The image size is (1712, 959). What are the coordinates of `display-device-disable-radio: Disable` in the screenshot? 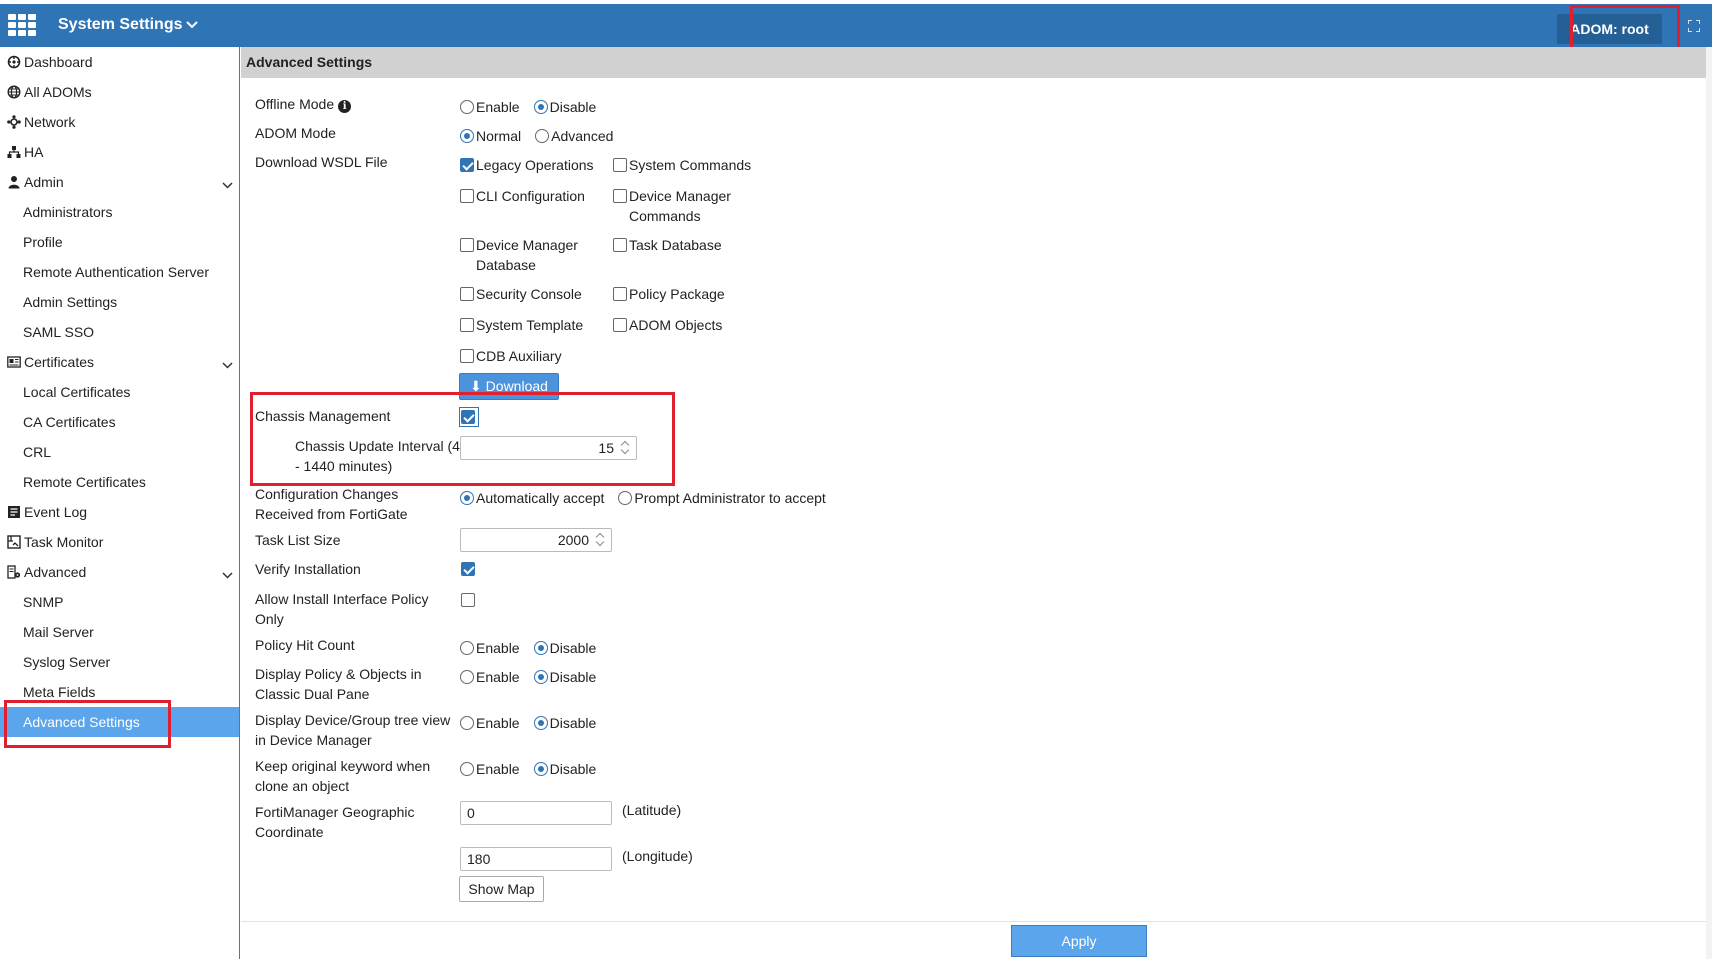 It's located at (565, 723).